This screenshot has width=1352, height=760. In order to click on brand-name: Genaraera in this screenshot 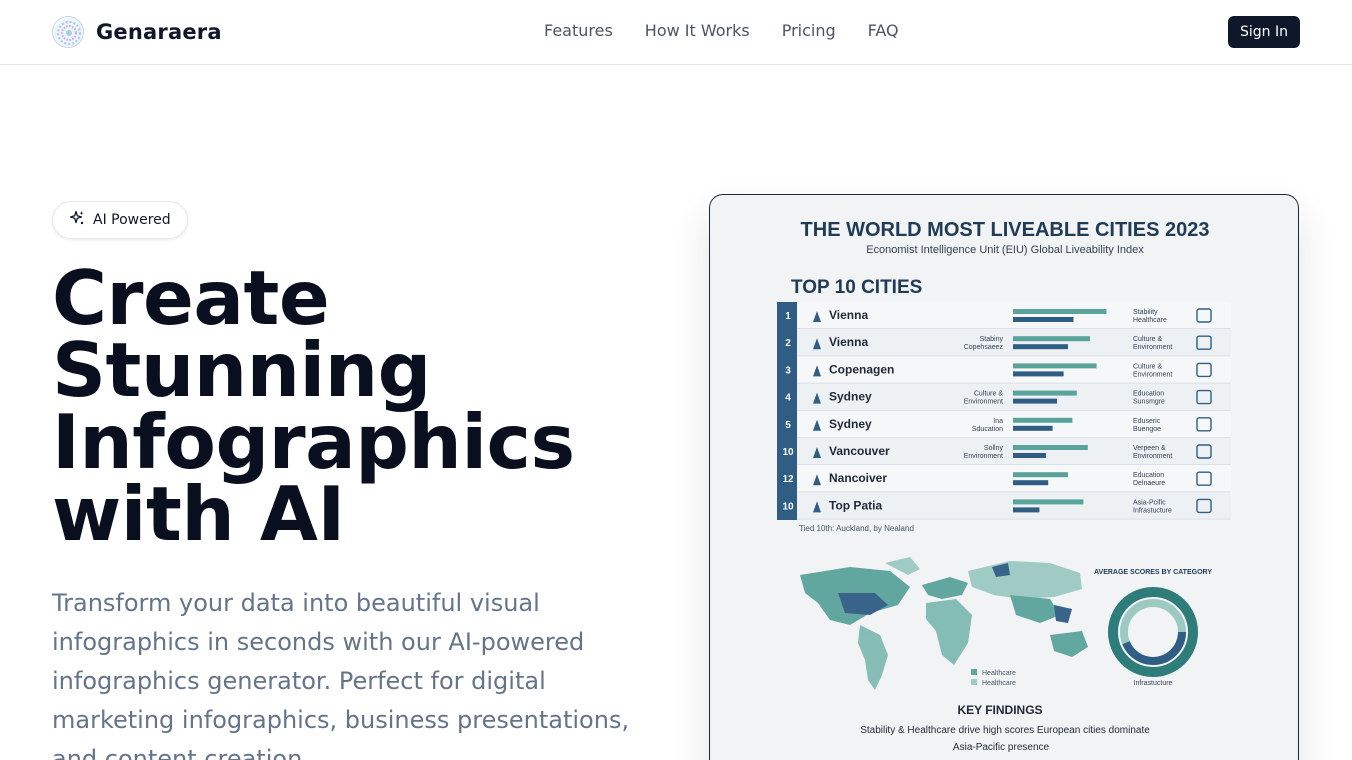, I will do `click(159, 32)`.